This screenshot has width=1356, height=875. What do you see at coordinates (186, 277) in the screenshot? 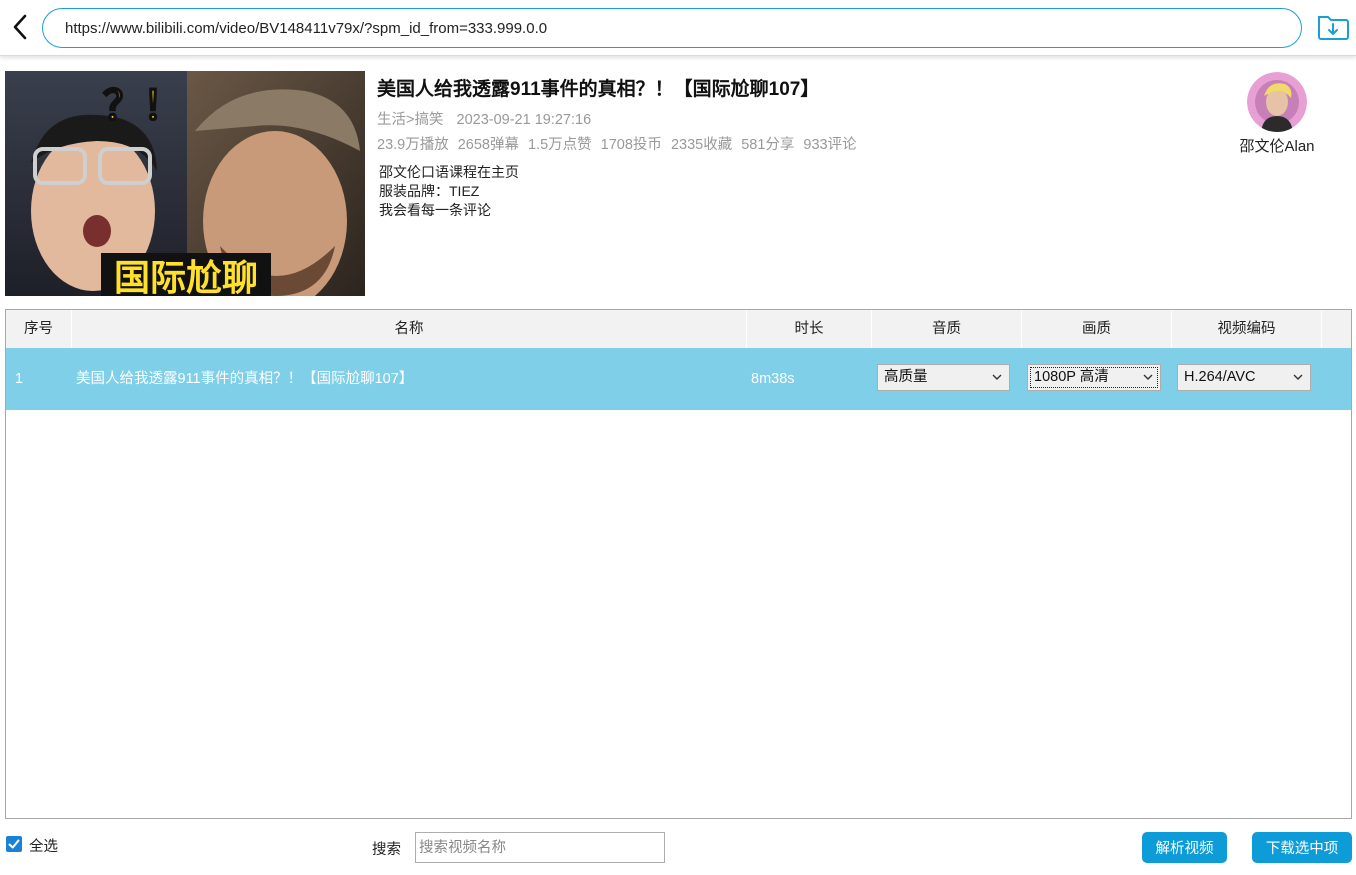
I see `thumbnail-caption: 国际尬聊` at bounding box center [186, 277].